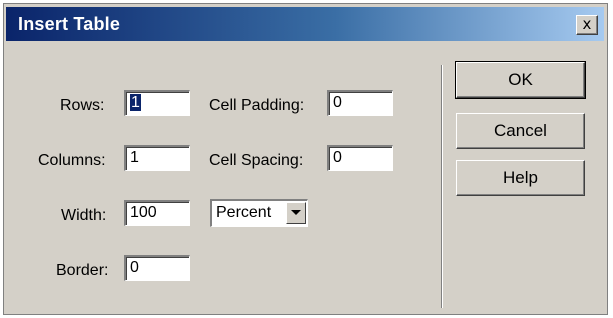 The width and height of the screenshot is (613, 318). What do you see at coordinates (72, 160) in the screenshot?
I see `columns-label: Columns:` at bounding box center [72, 160].